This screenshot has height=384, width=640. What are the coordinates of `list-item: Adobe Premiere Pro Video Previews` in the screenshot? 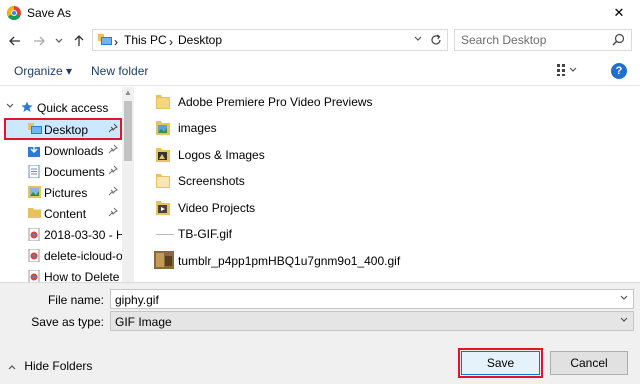 It's located at (366, 102).